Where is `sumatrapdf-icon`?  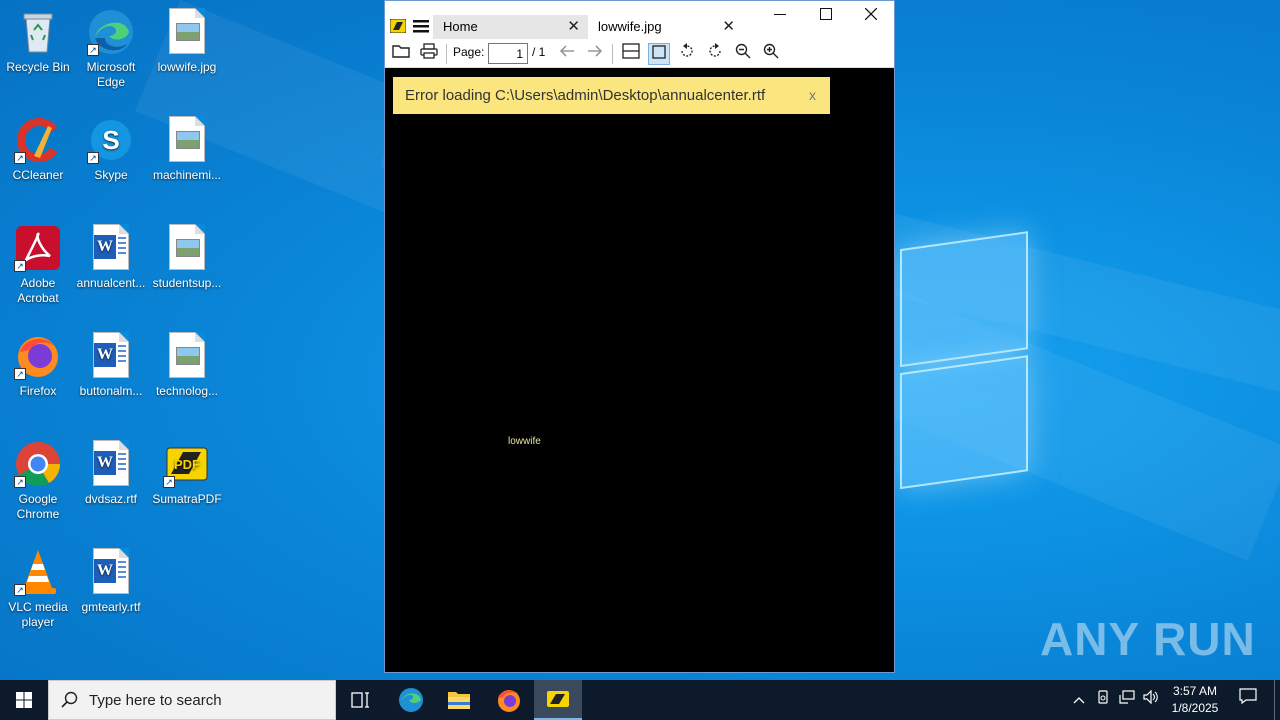
sumatrapdf-icon is located at coordinates (558, 699).